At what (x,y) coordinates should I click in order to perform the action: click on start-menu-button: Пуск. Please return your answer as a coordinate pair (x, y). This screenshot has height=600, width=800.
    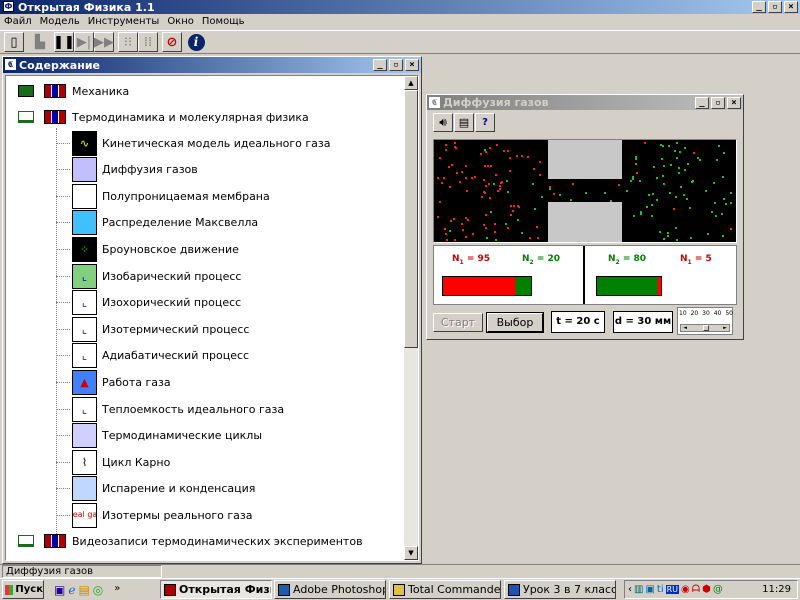
    Looking at the image, I should click on (23, 589).